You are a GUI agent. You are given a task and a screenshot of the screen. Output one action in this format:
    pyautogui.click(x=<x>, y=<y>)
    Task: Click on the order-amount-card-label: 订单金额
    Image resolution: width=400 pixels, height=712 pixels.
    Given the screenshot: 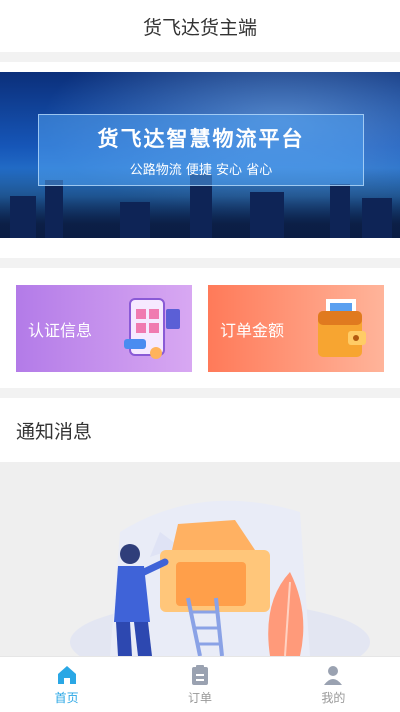 What is the action you would take?
    pyautogui.click(x=252, y=330)
    